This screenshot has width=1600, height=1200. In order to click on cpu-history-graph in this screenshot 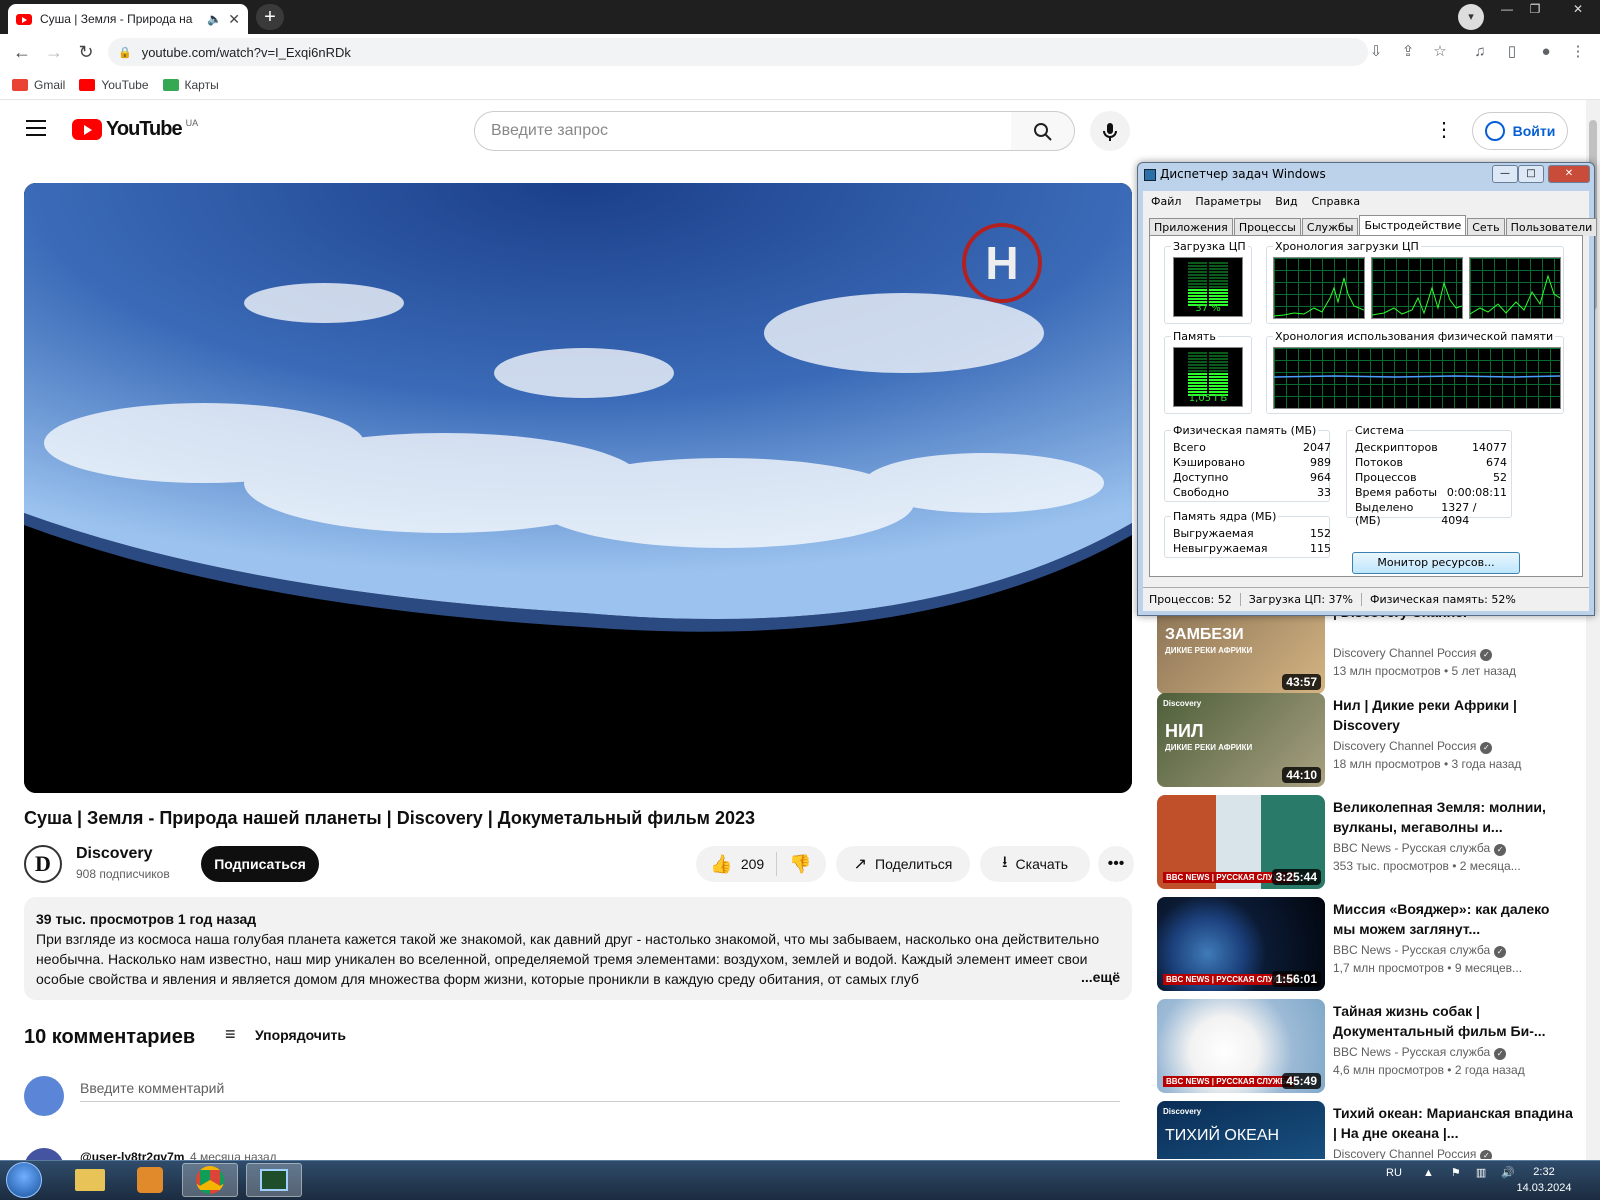, I will do `click(1417, 288)`.